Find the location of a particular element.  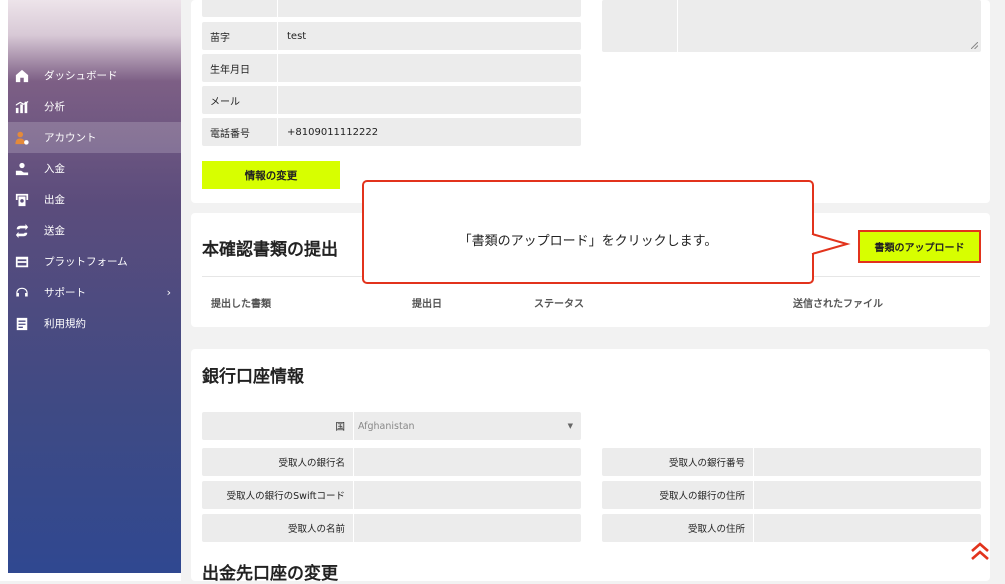

sidebar-item-platform: プラットフォーム is located at coordinates (94, 261).